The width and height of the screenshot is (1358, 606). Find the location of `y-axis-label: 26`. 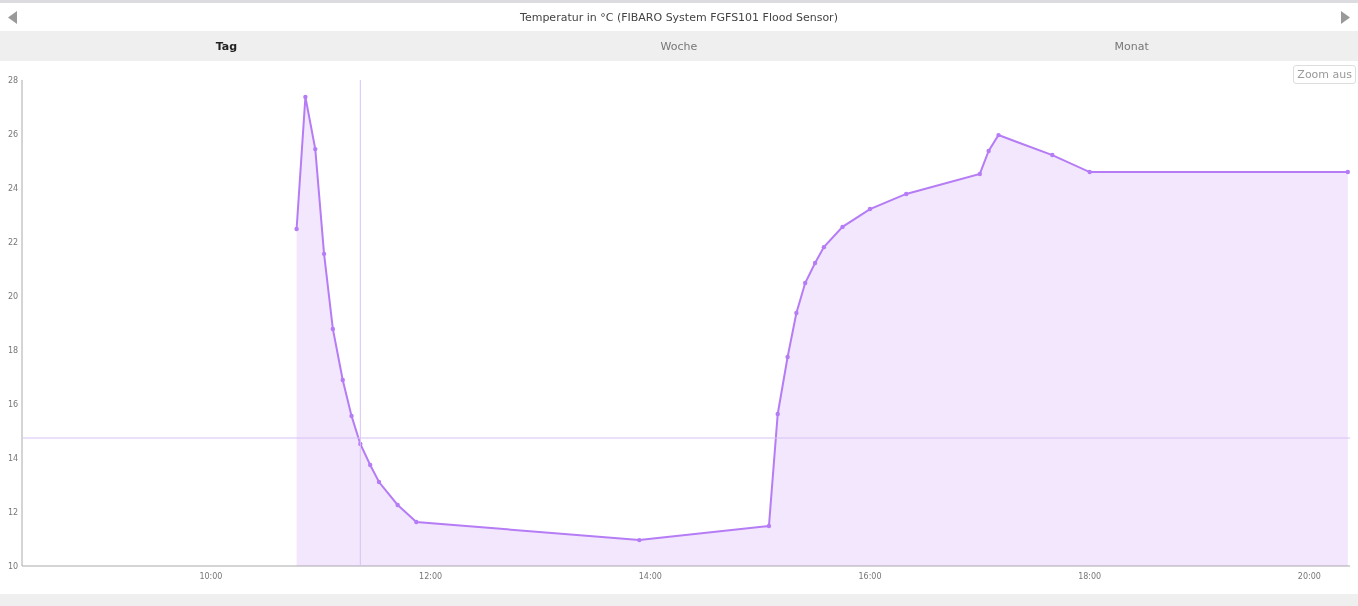

y-axis-label: 26 is located at coordinates (13, 134).